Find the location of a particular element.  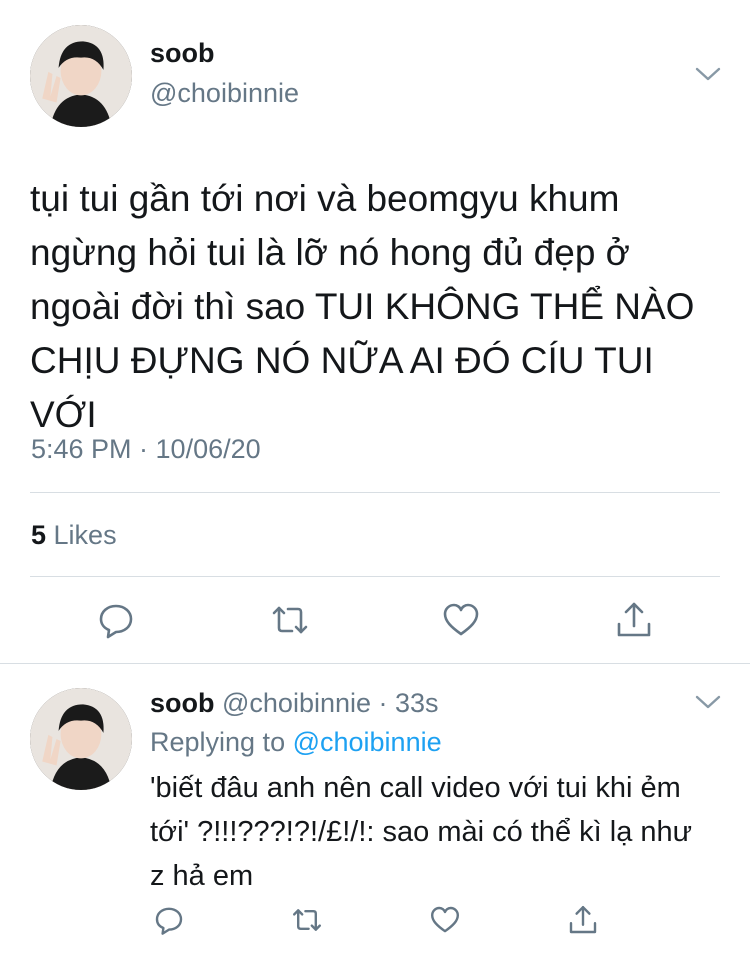

replying-to-link: @choibinnie is located at coordinates (367, 742).